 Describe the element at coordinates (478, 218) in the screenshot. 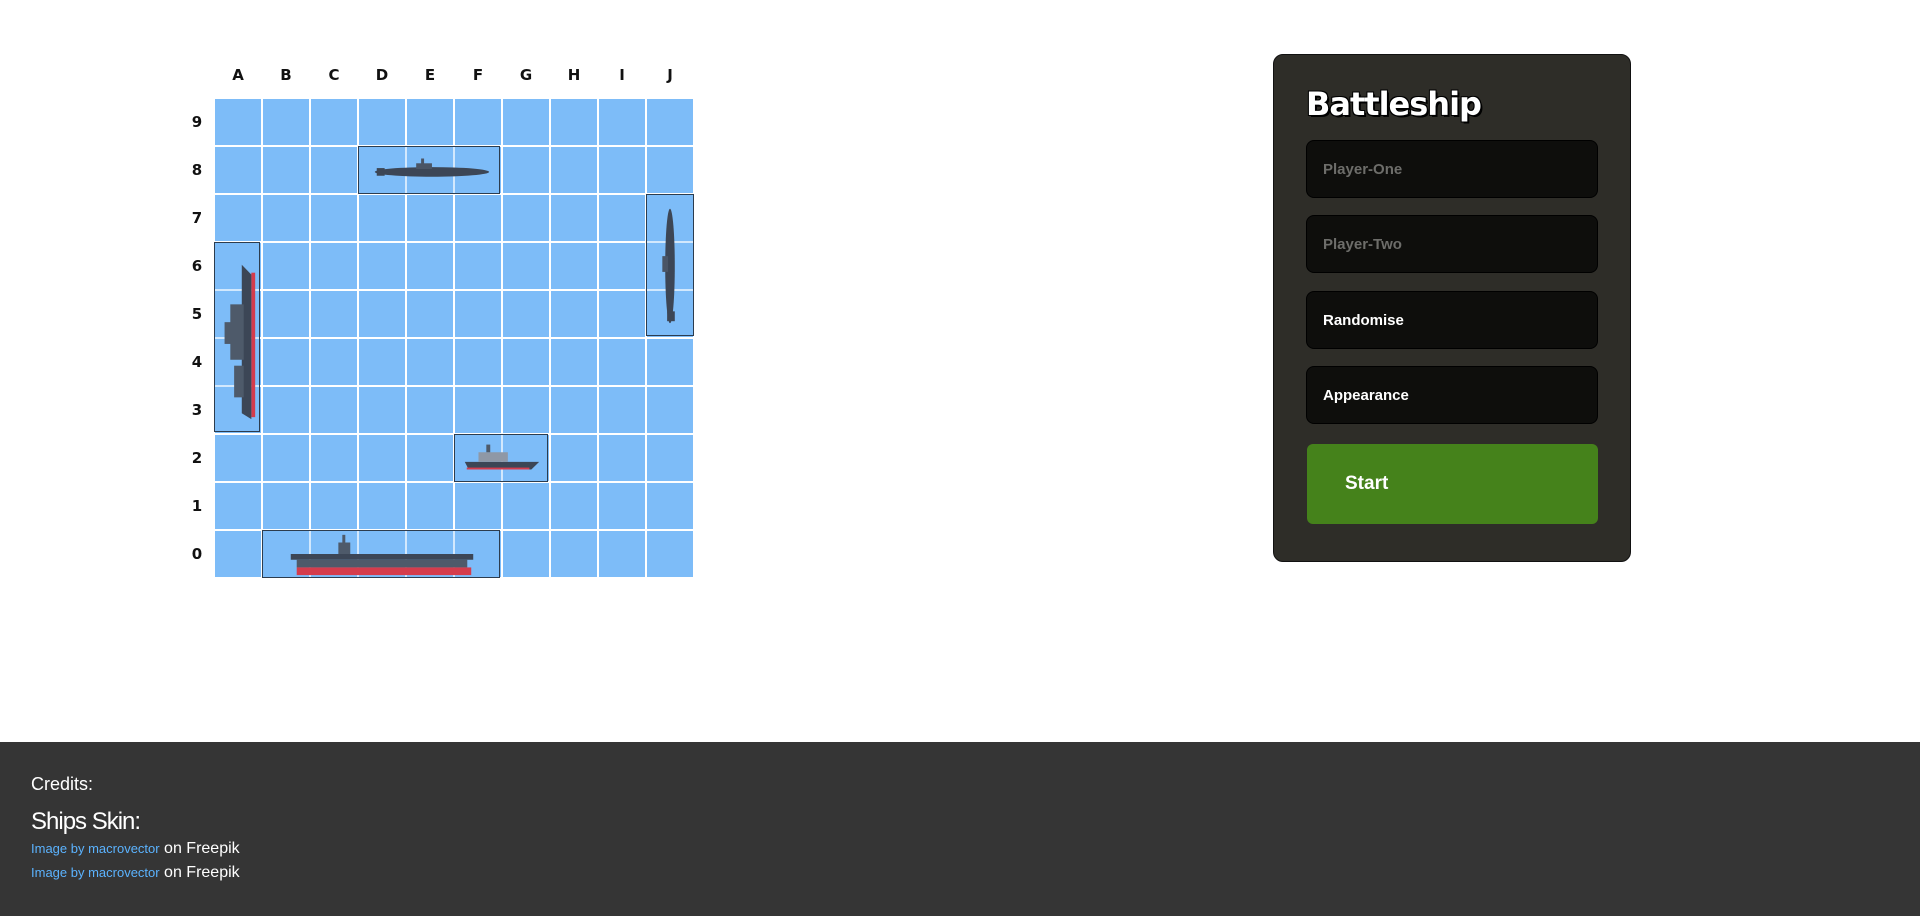

I see `grid-cell-f7` at that location.